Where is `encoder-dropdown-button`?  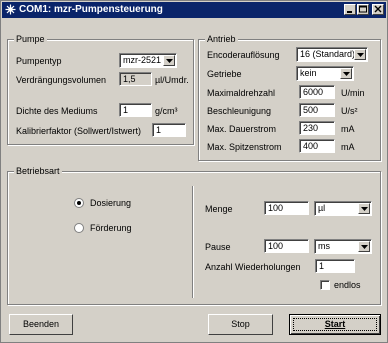
encoder-dropdown-button is located at coordinates (360, 54).